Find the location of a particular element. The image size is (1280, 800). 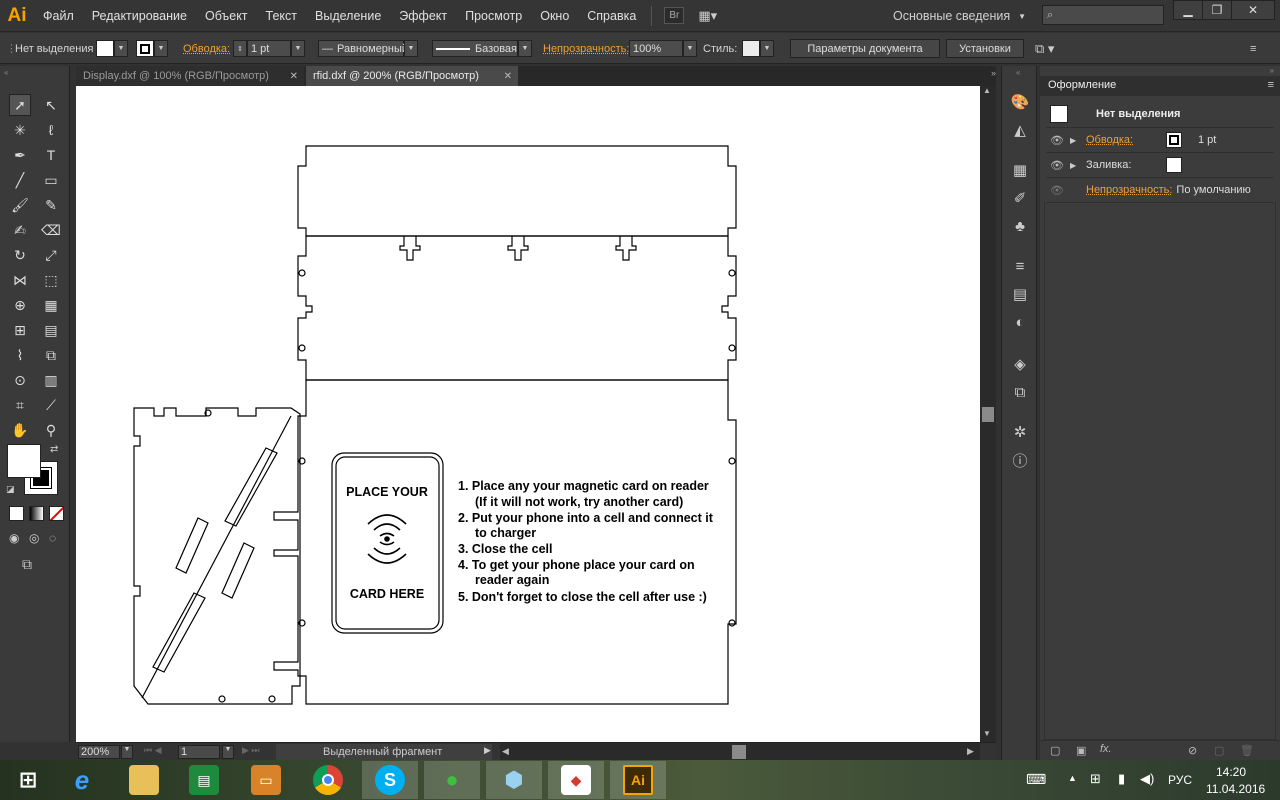

pen-tool-icon: ✒ is located at coordinates (20, 155).